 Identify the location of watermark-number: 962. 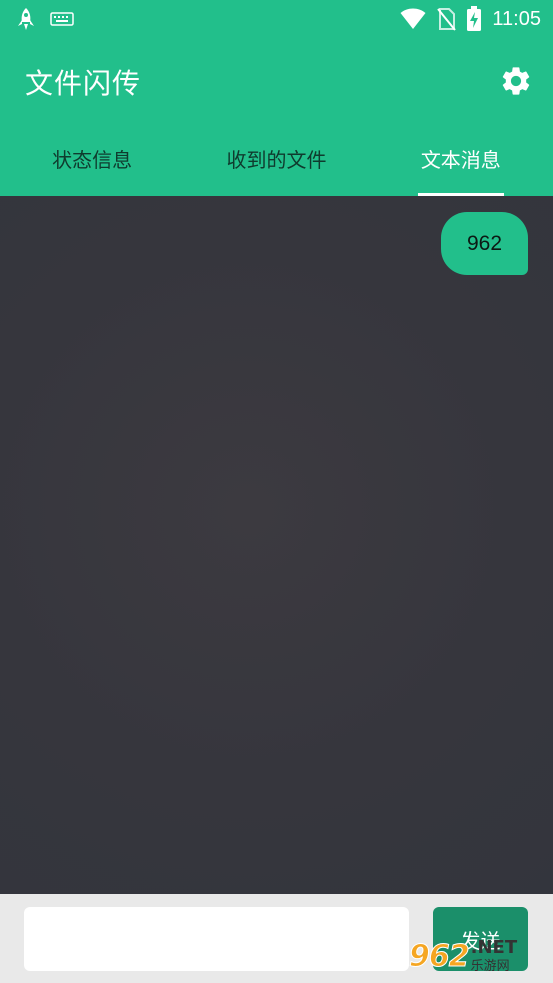
(440, 956).